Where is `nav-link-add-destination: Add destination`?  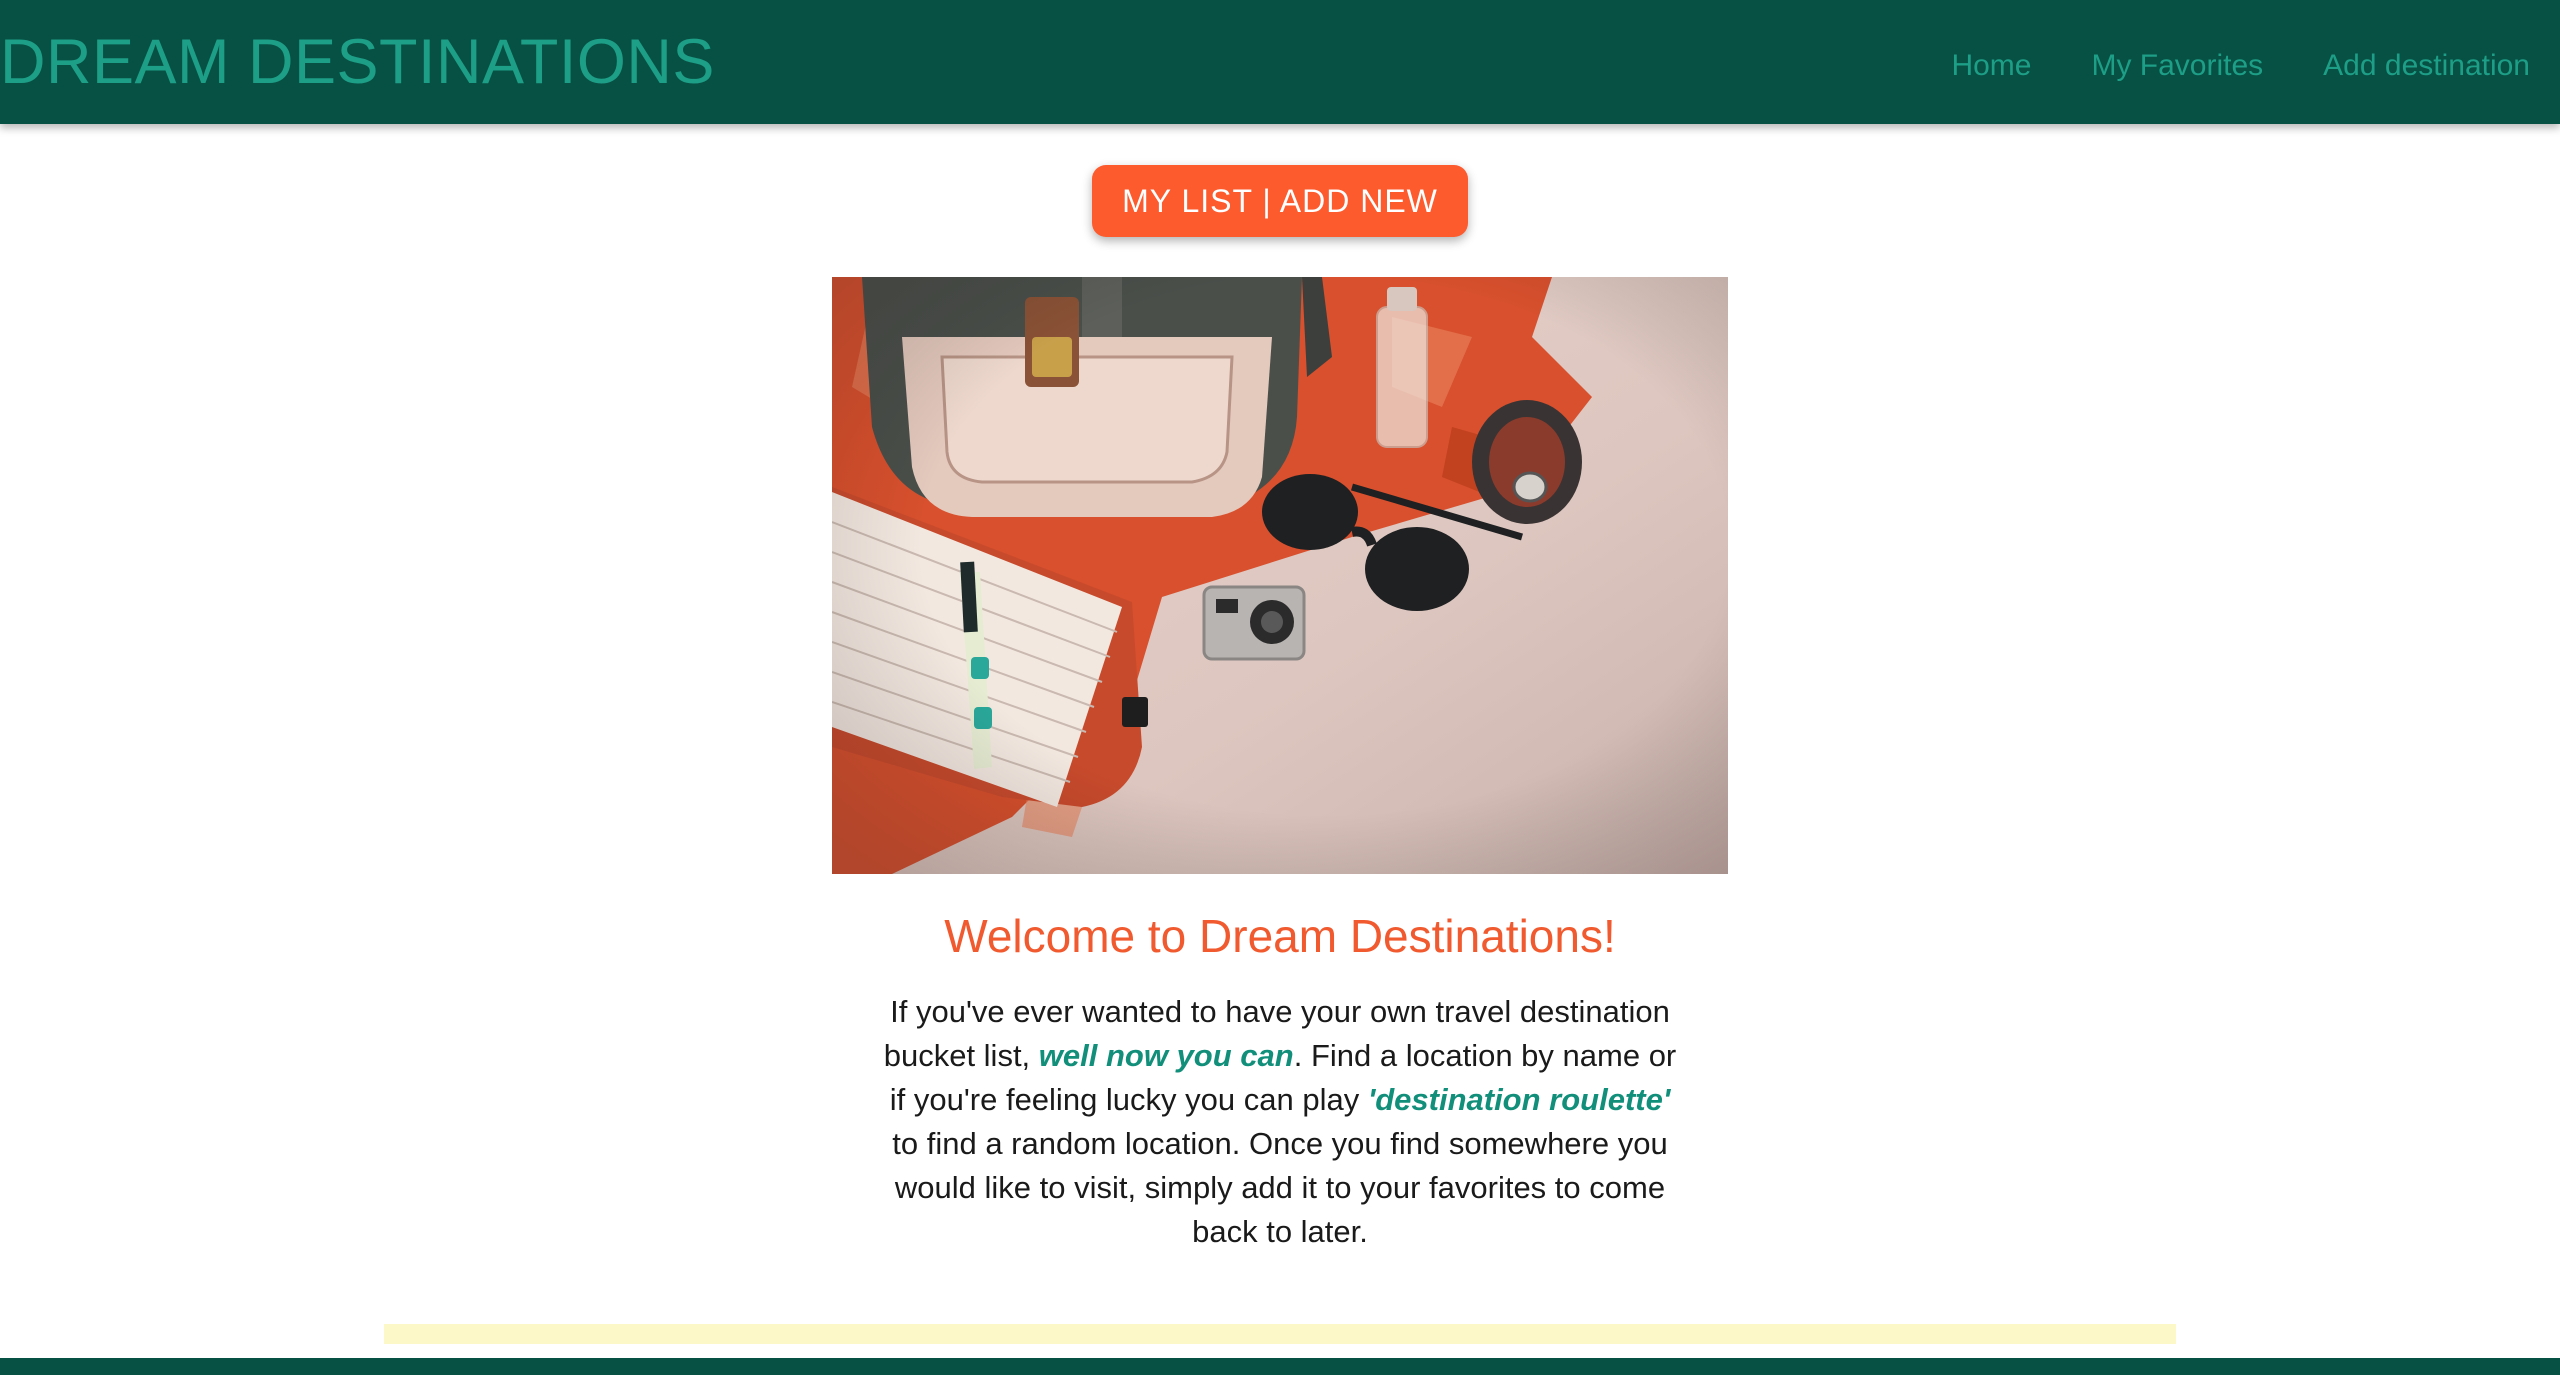 nav-link-add-destination: Add destination is located at coordinates (2426, 66).